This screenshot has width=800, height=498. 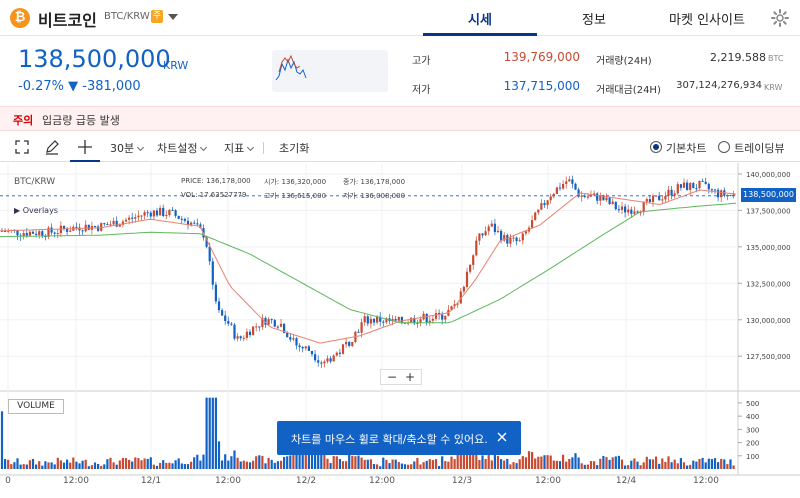 What do you see at coordinates (686, 148) in the screenshot?
I see `basic-chart-label: 기본차트` at bounding box center [686, 148].